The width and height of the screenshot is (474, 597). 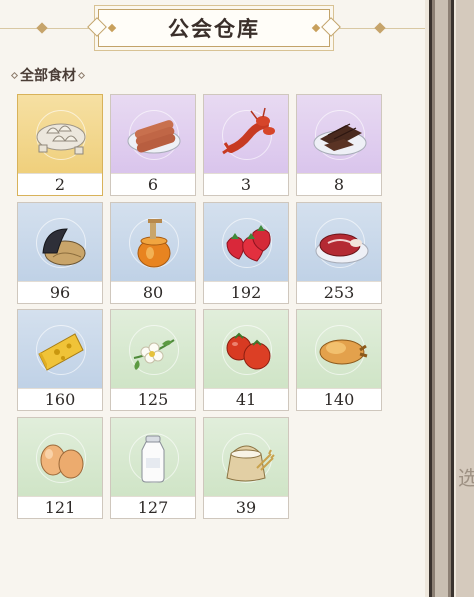 I want to click on eggs-icon, so click(x=61, y=458).